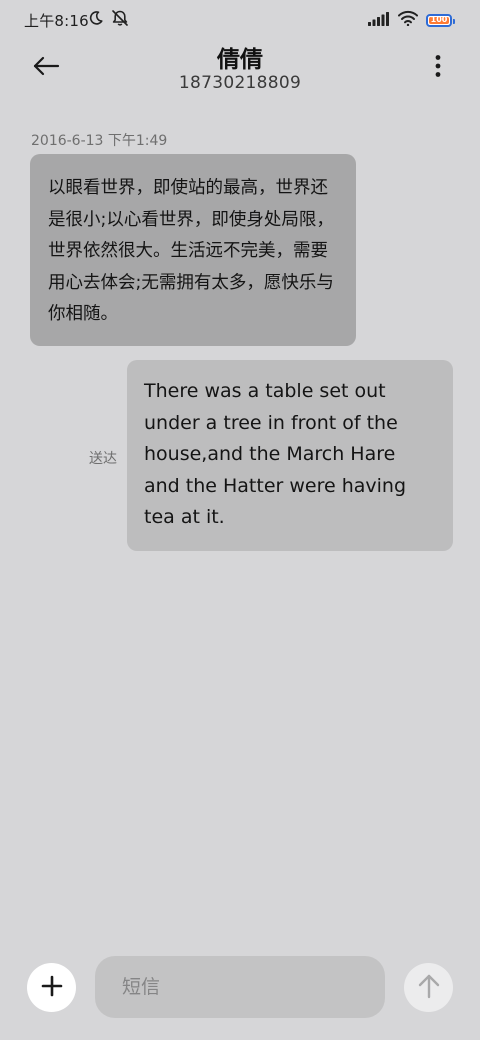 This screenshot has height=1040, width=480. I want to click on more-options-button, so click(438, 68).